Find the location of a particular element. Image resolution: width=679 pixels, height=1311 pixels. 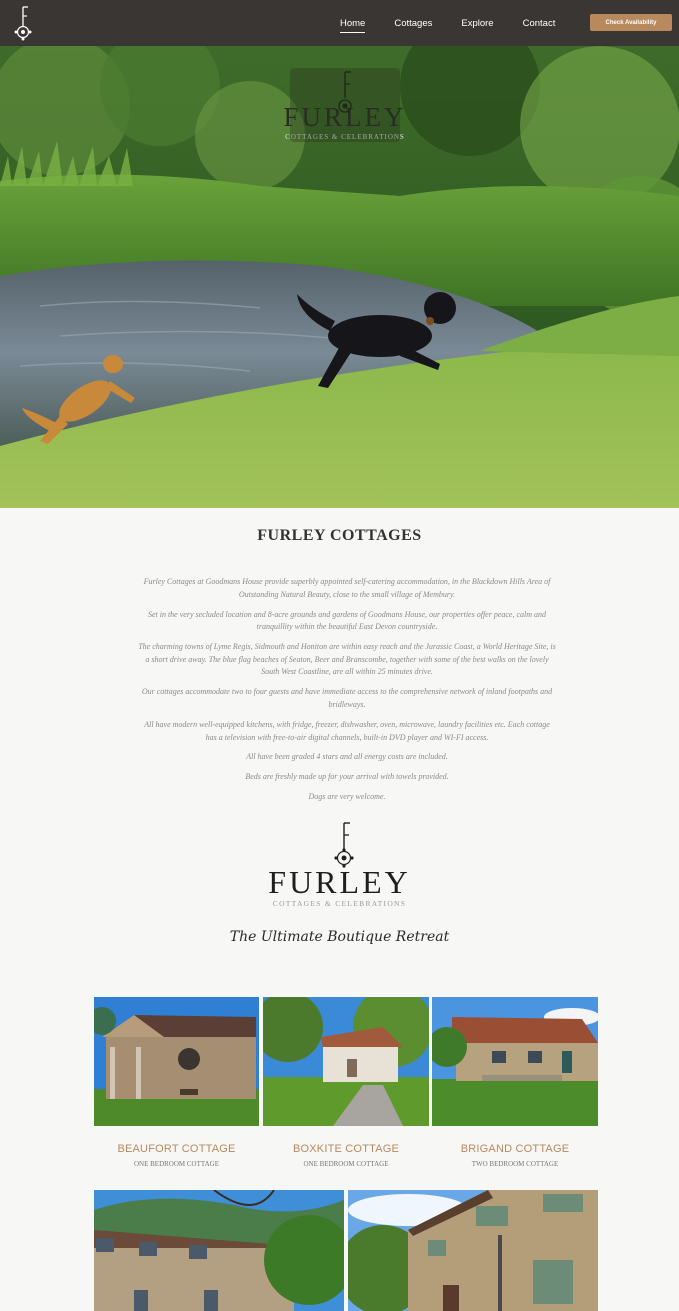

cottage-card-boxkite: BOXKITE COTTAGE ONE BEDROOM COTTAGE is located at coordinates (346, 1087).